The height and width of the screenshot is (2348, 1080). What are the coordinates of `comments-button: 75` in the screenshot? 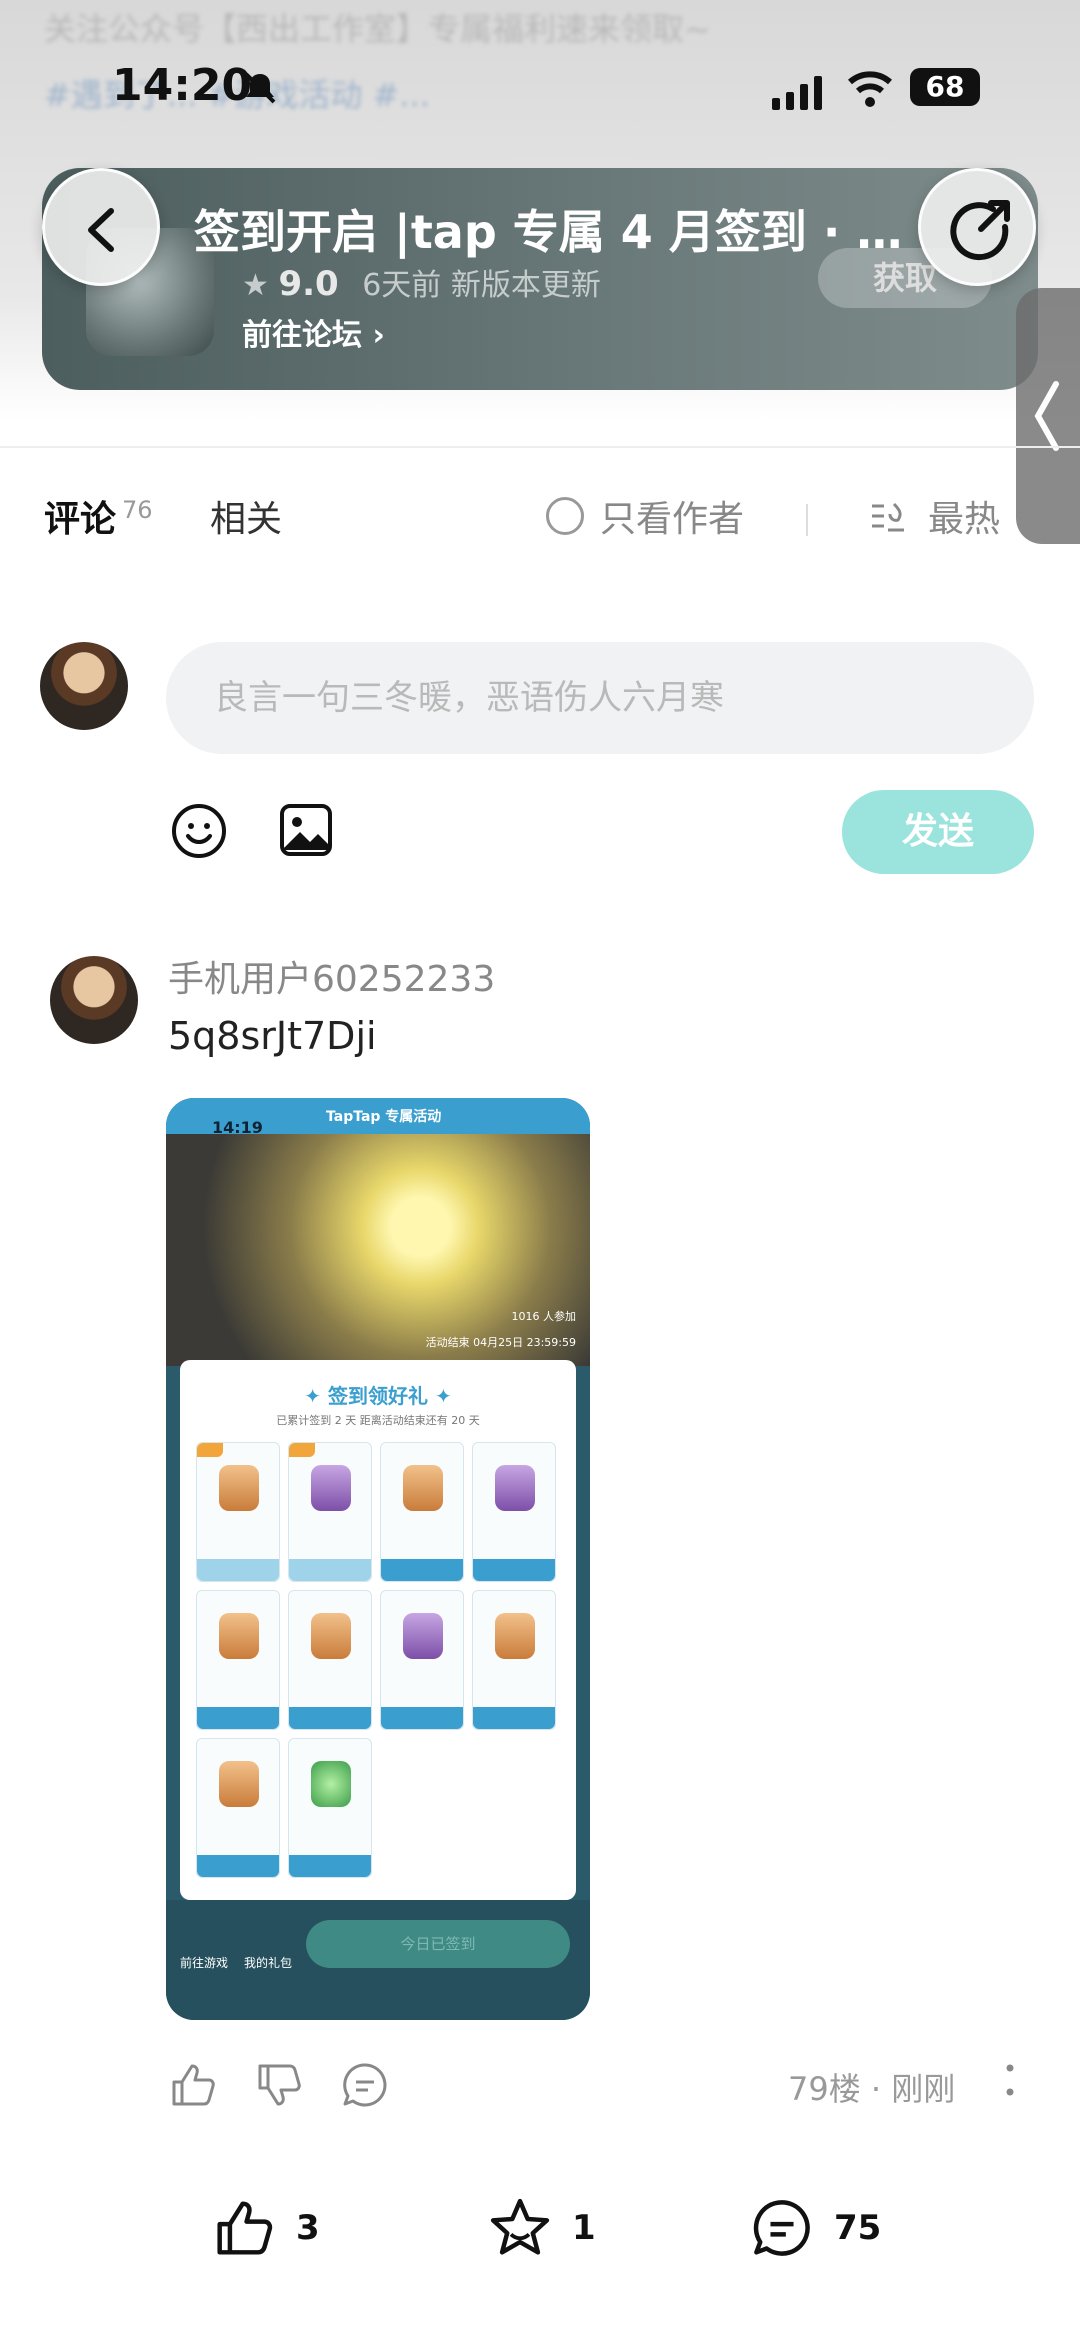 It's located at (815, 2228).